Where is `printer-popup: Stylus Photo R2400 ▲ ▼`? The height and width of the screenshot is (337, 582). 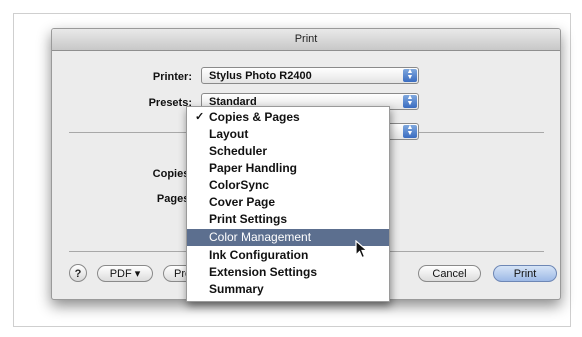 printer-popup: Stylus Photo R2400 ▲ ▼ is located at coordinates (310, 75).